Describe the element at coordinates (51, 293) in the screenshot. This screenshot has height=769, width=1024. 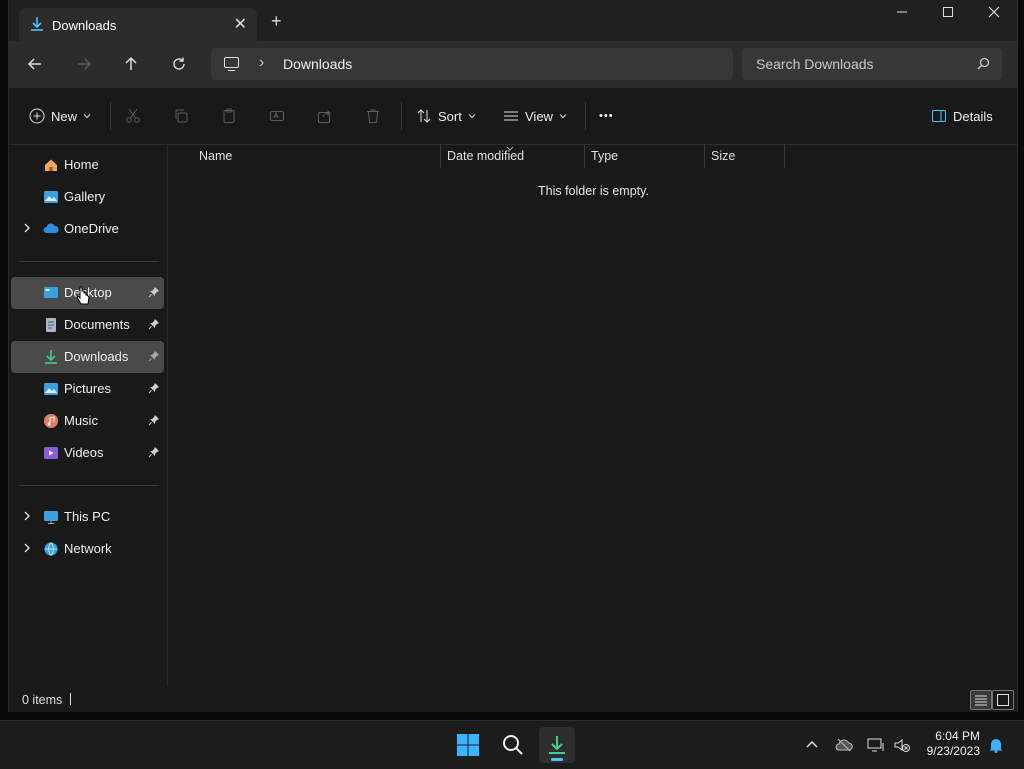
I see `desktop-icon` at that location.